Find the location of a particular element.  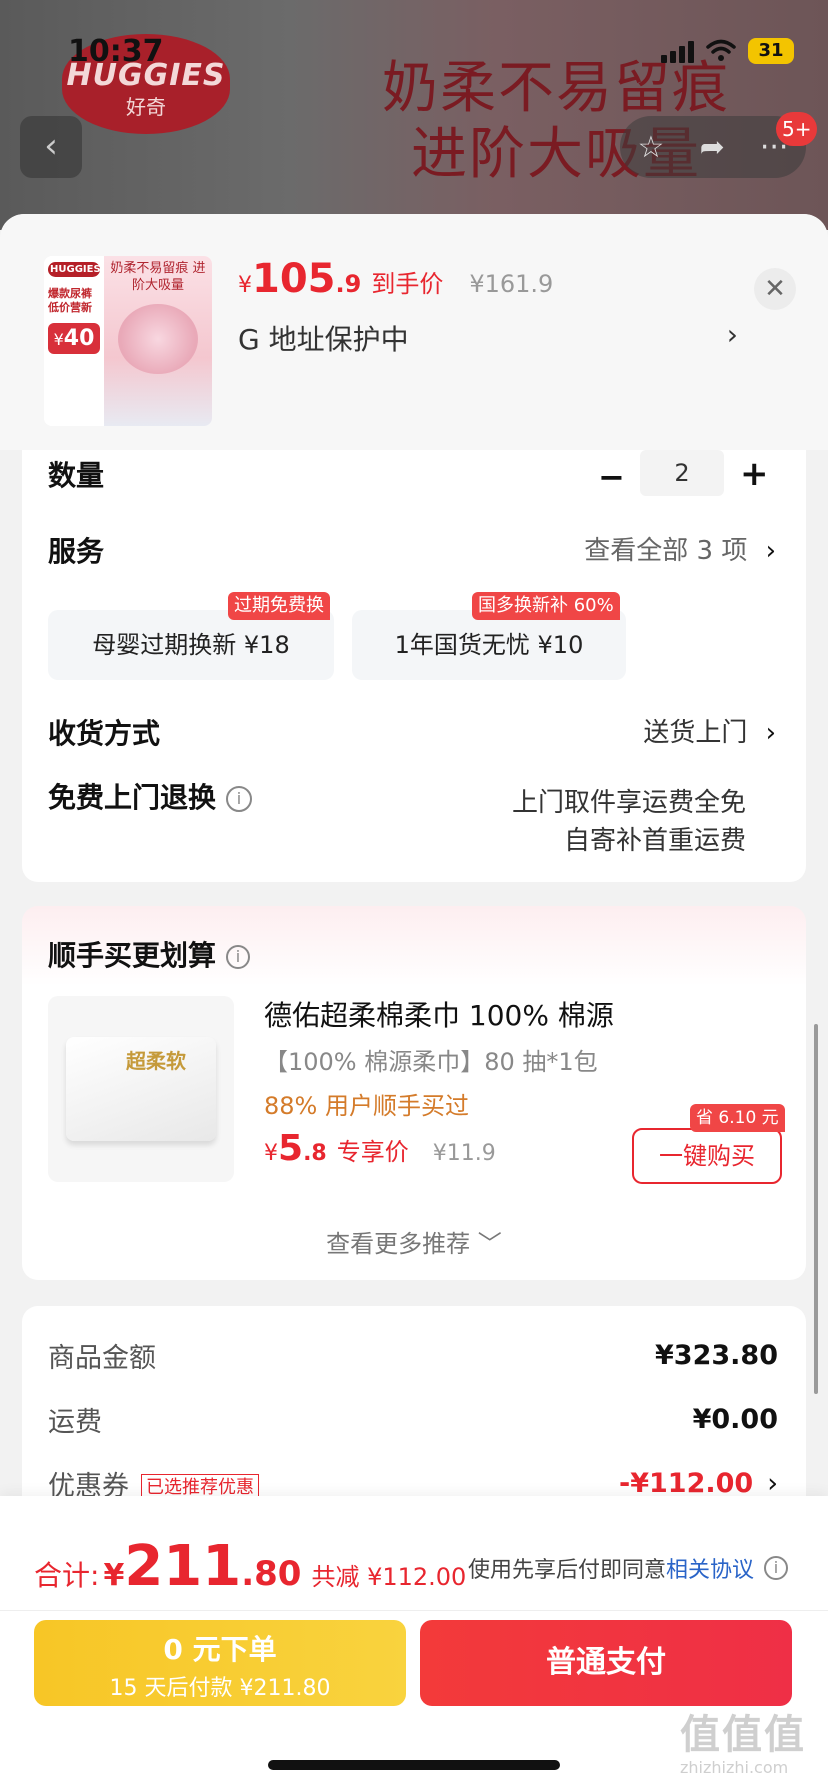

slogan-line-1: 奶柔不易留痕 is located at coordinates (556, 88).